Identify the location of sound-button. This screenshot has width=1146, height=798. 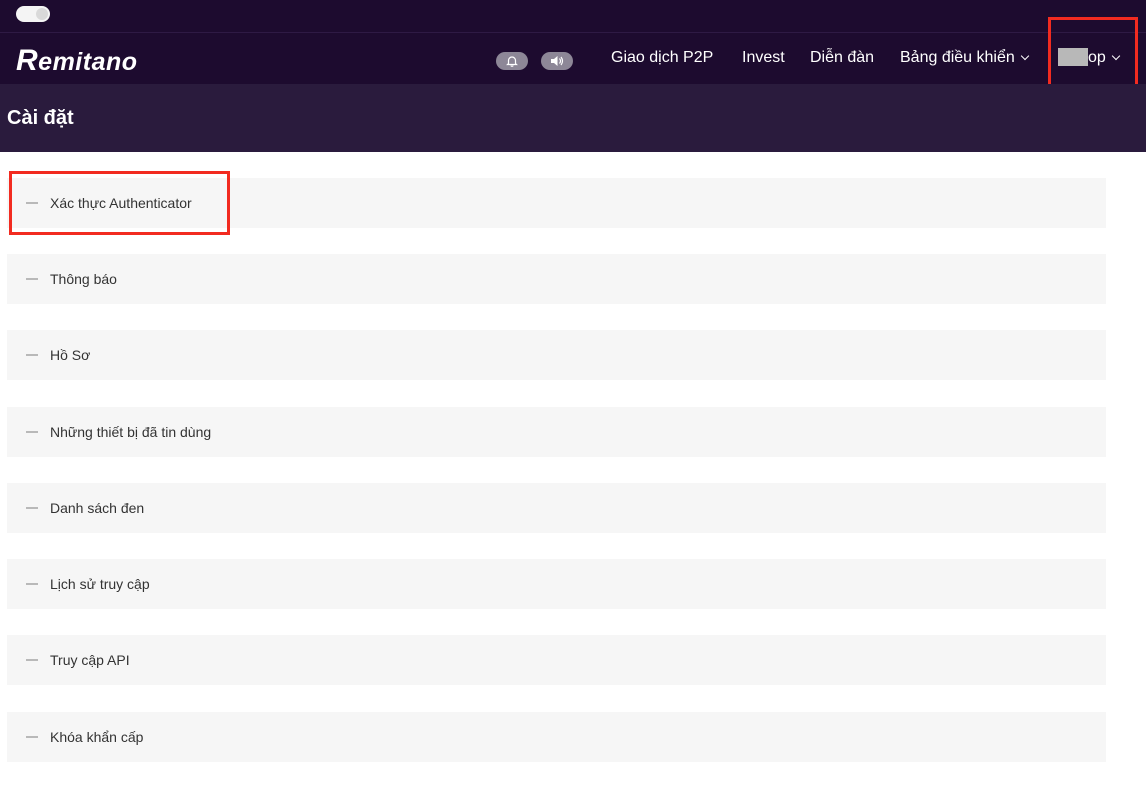
(557, 61).